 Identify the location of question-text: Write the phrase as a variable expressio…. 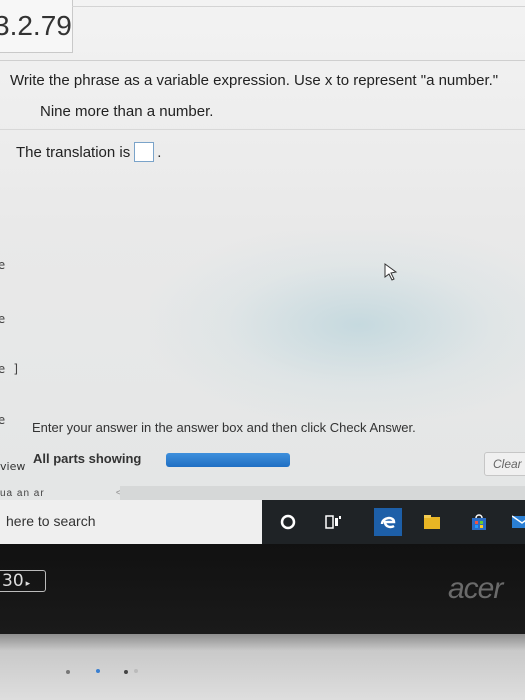
(254, 80).